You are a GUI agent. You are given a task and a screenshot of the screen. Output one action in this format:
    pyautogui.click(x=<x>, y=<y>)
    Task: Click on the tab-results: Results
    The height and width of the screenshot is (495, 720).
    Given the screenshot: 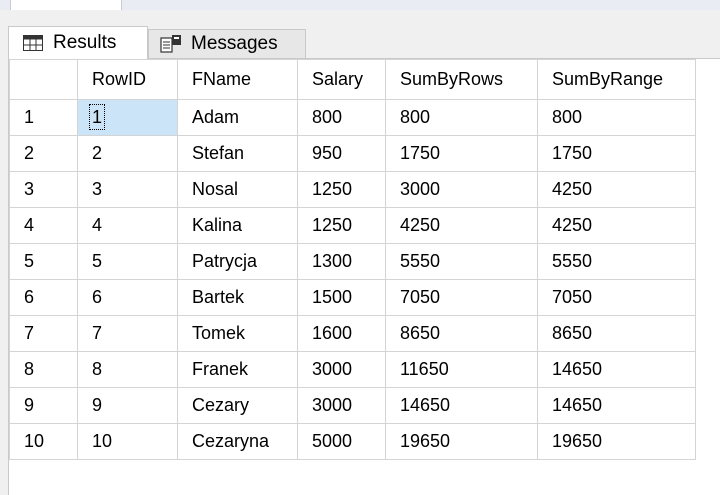 What is the action you would take?
    pyautogui.click(x=78, y=42)
    